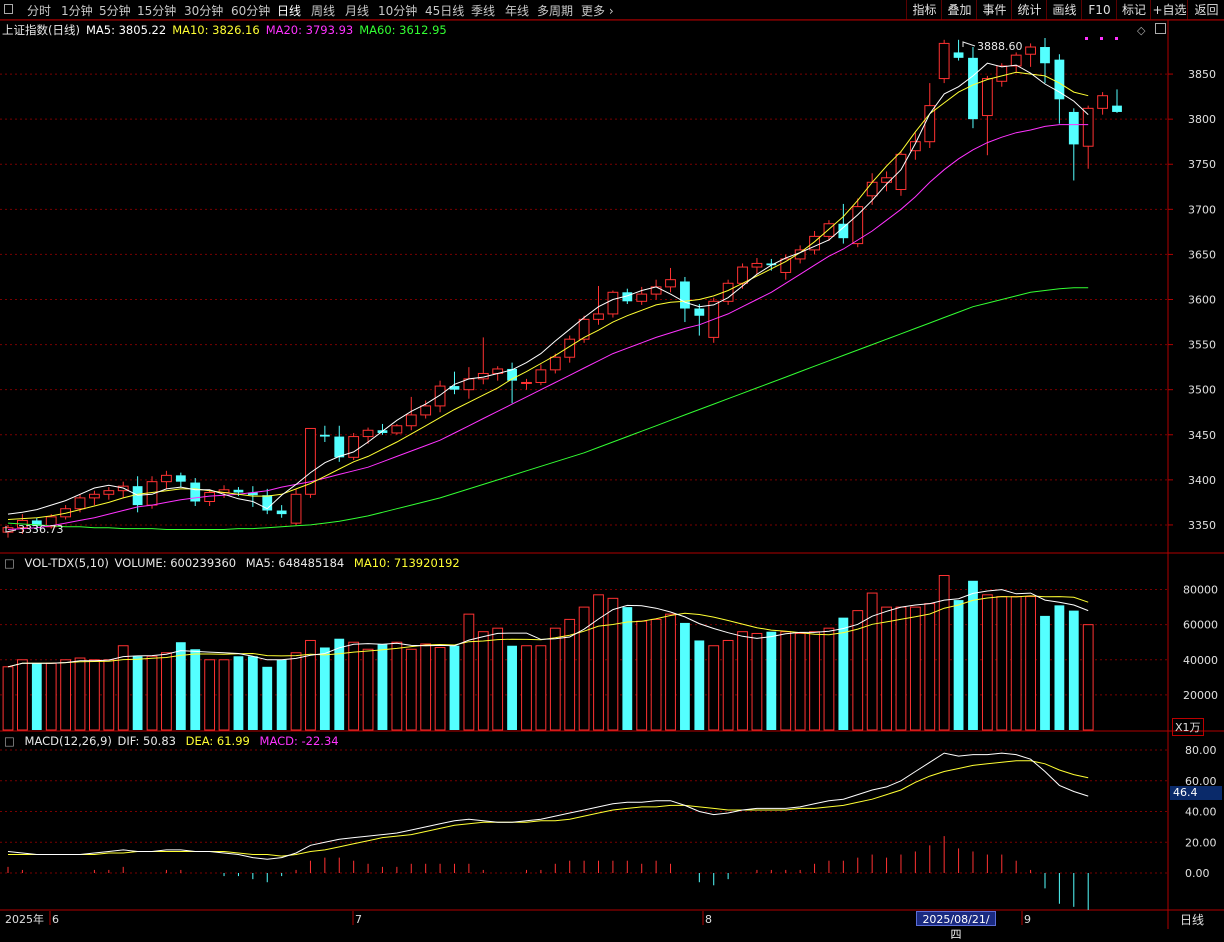 This screenshot has width=1224, height=942. Describe the element at coordinates (1200, 660) in the screenshot. I see `volume-tick-label: 40000` at that location.